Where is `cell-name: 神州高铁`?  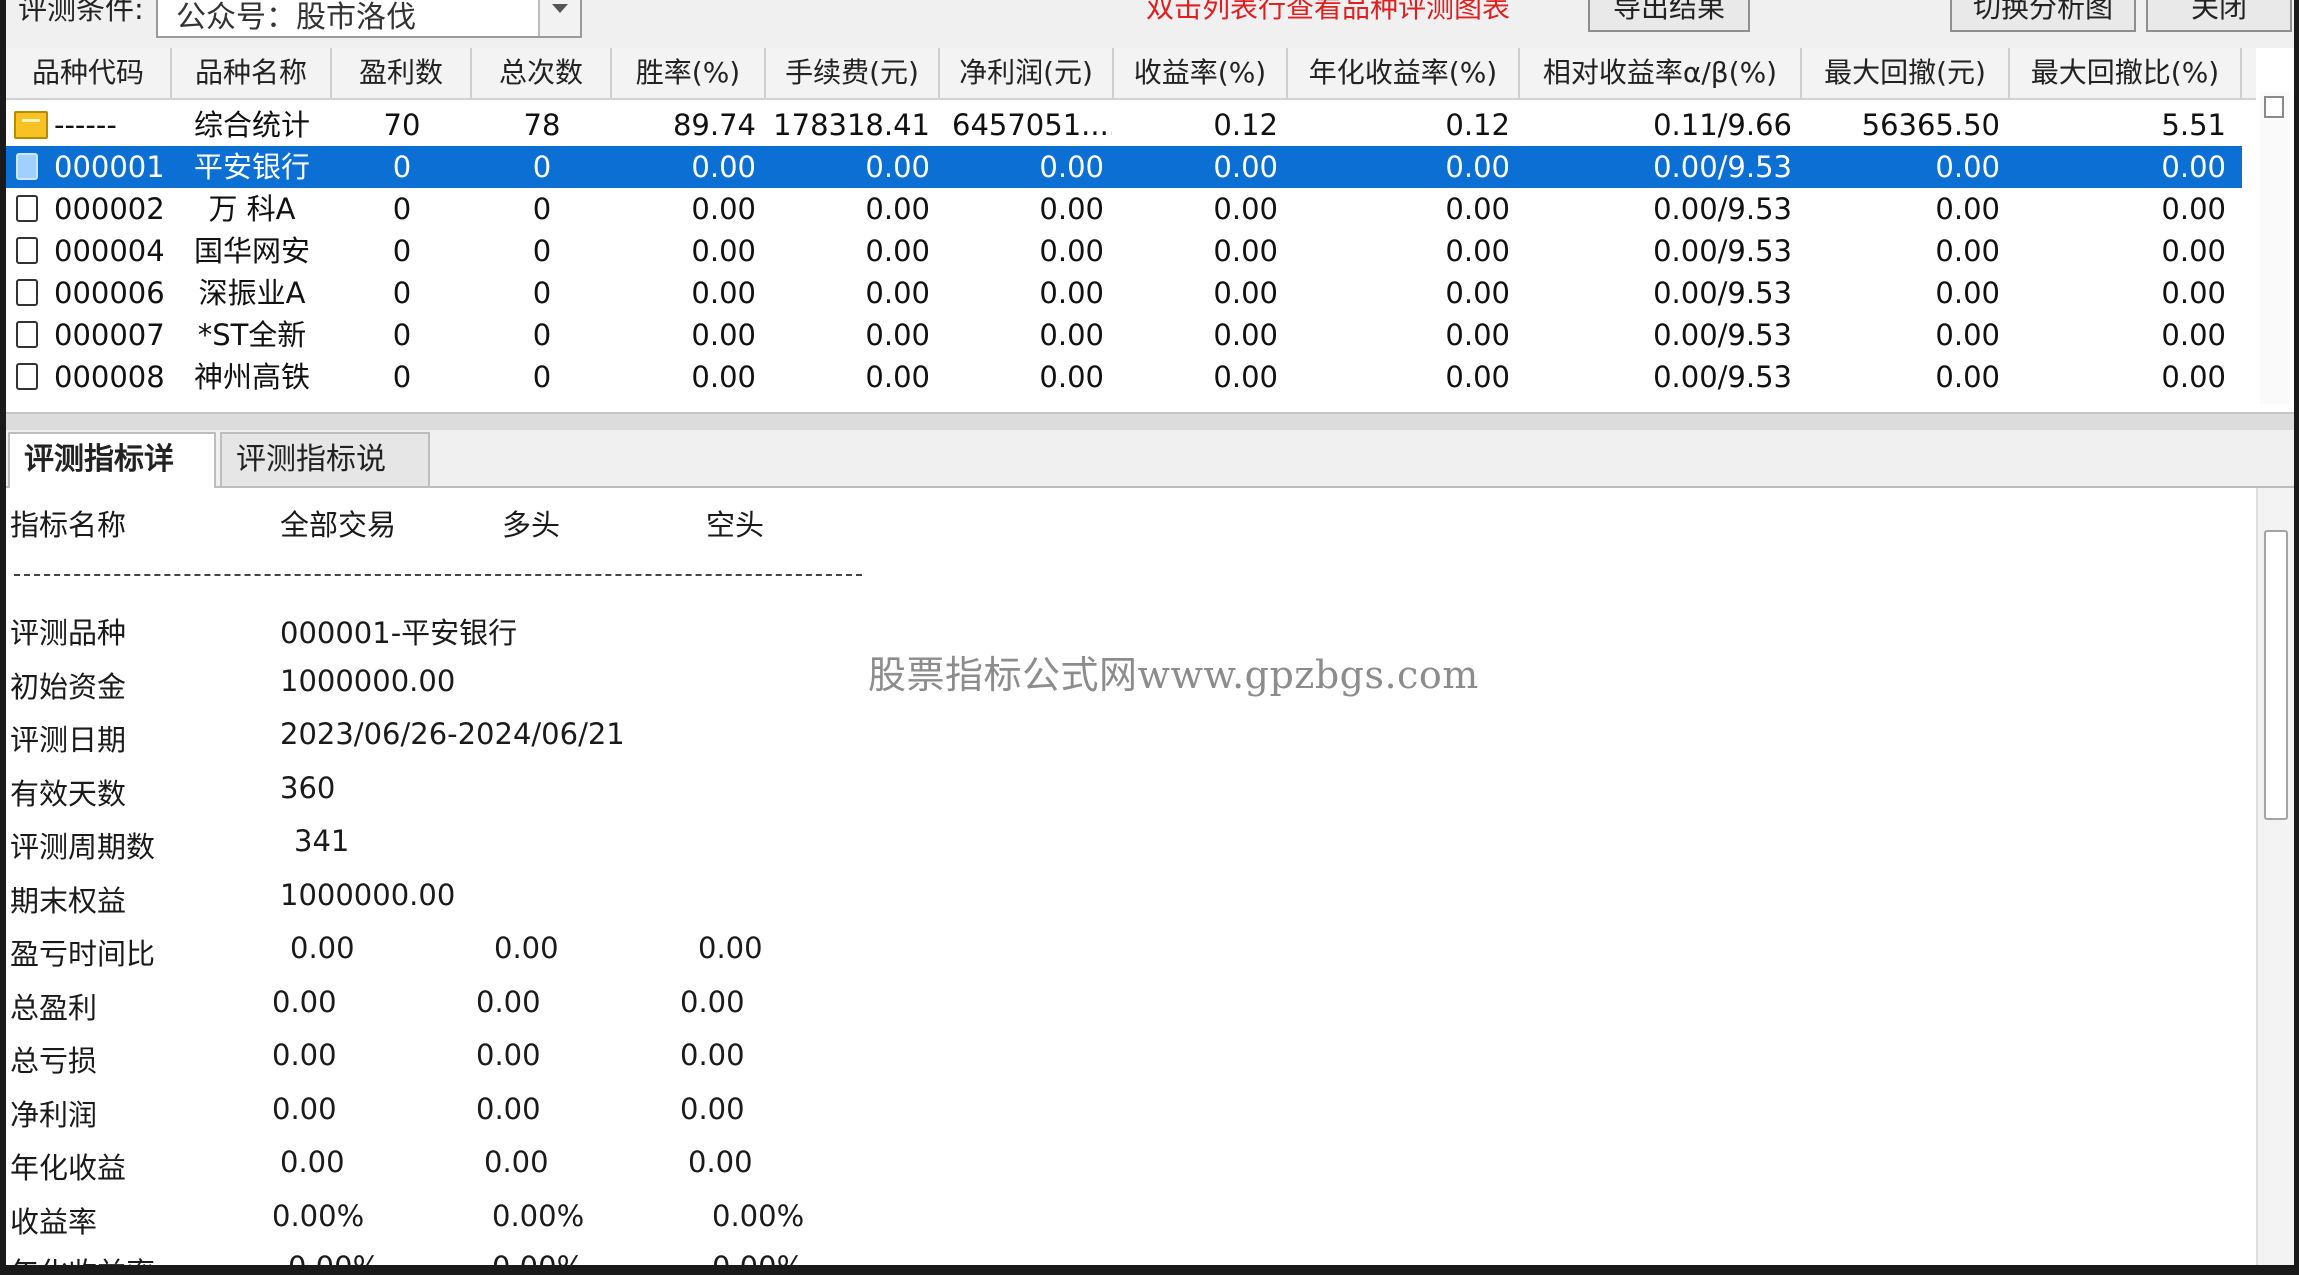
cell-name: 神州高铁 is located at coordinates (251, 377).